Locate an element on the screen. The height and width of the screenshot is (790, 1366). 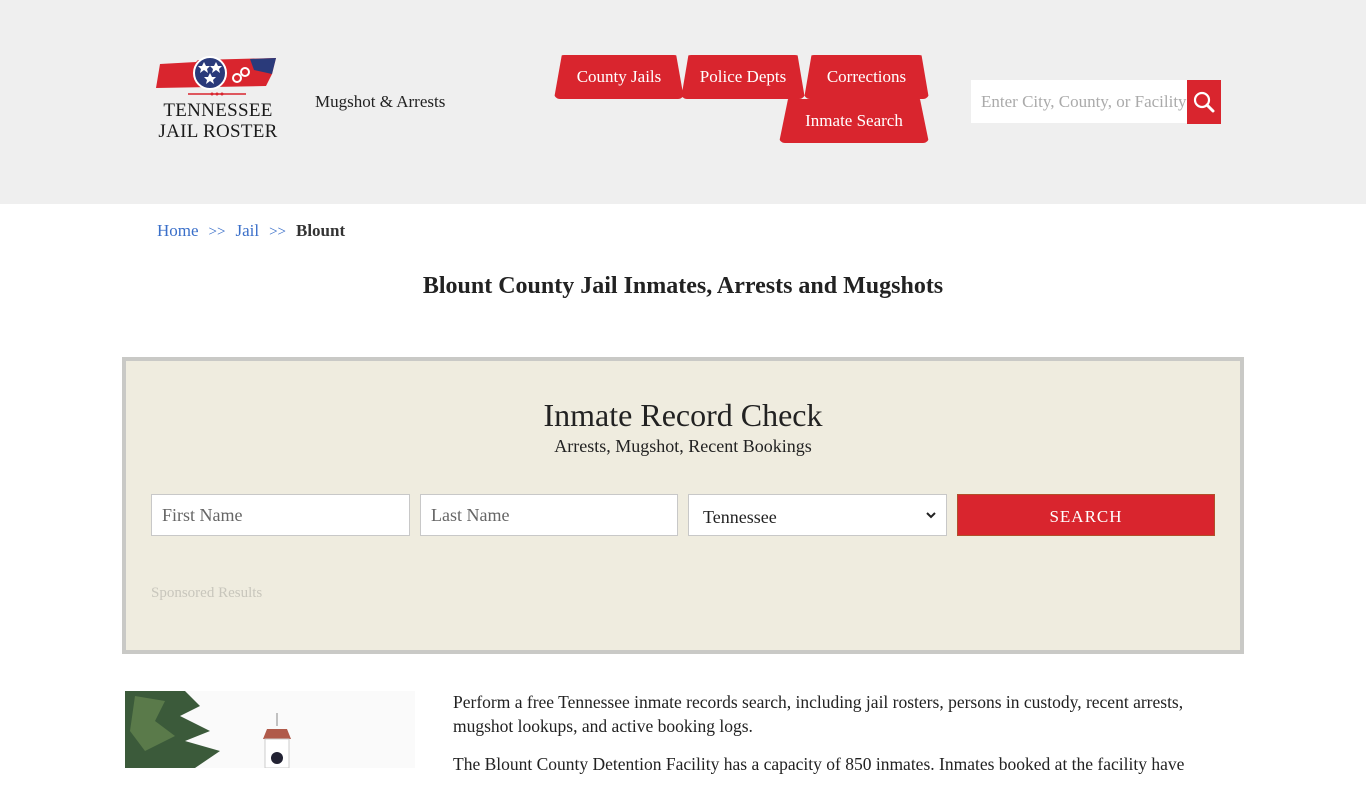
sponsored-results-label: Sponsored Results is located at coordinates (207, 593).